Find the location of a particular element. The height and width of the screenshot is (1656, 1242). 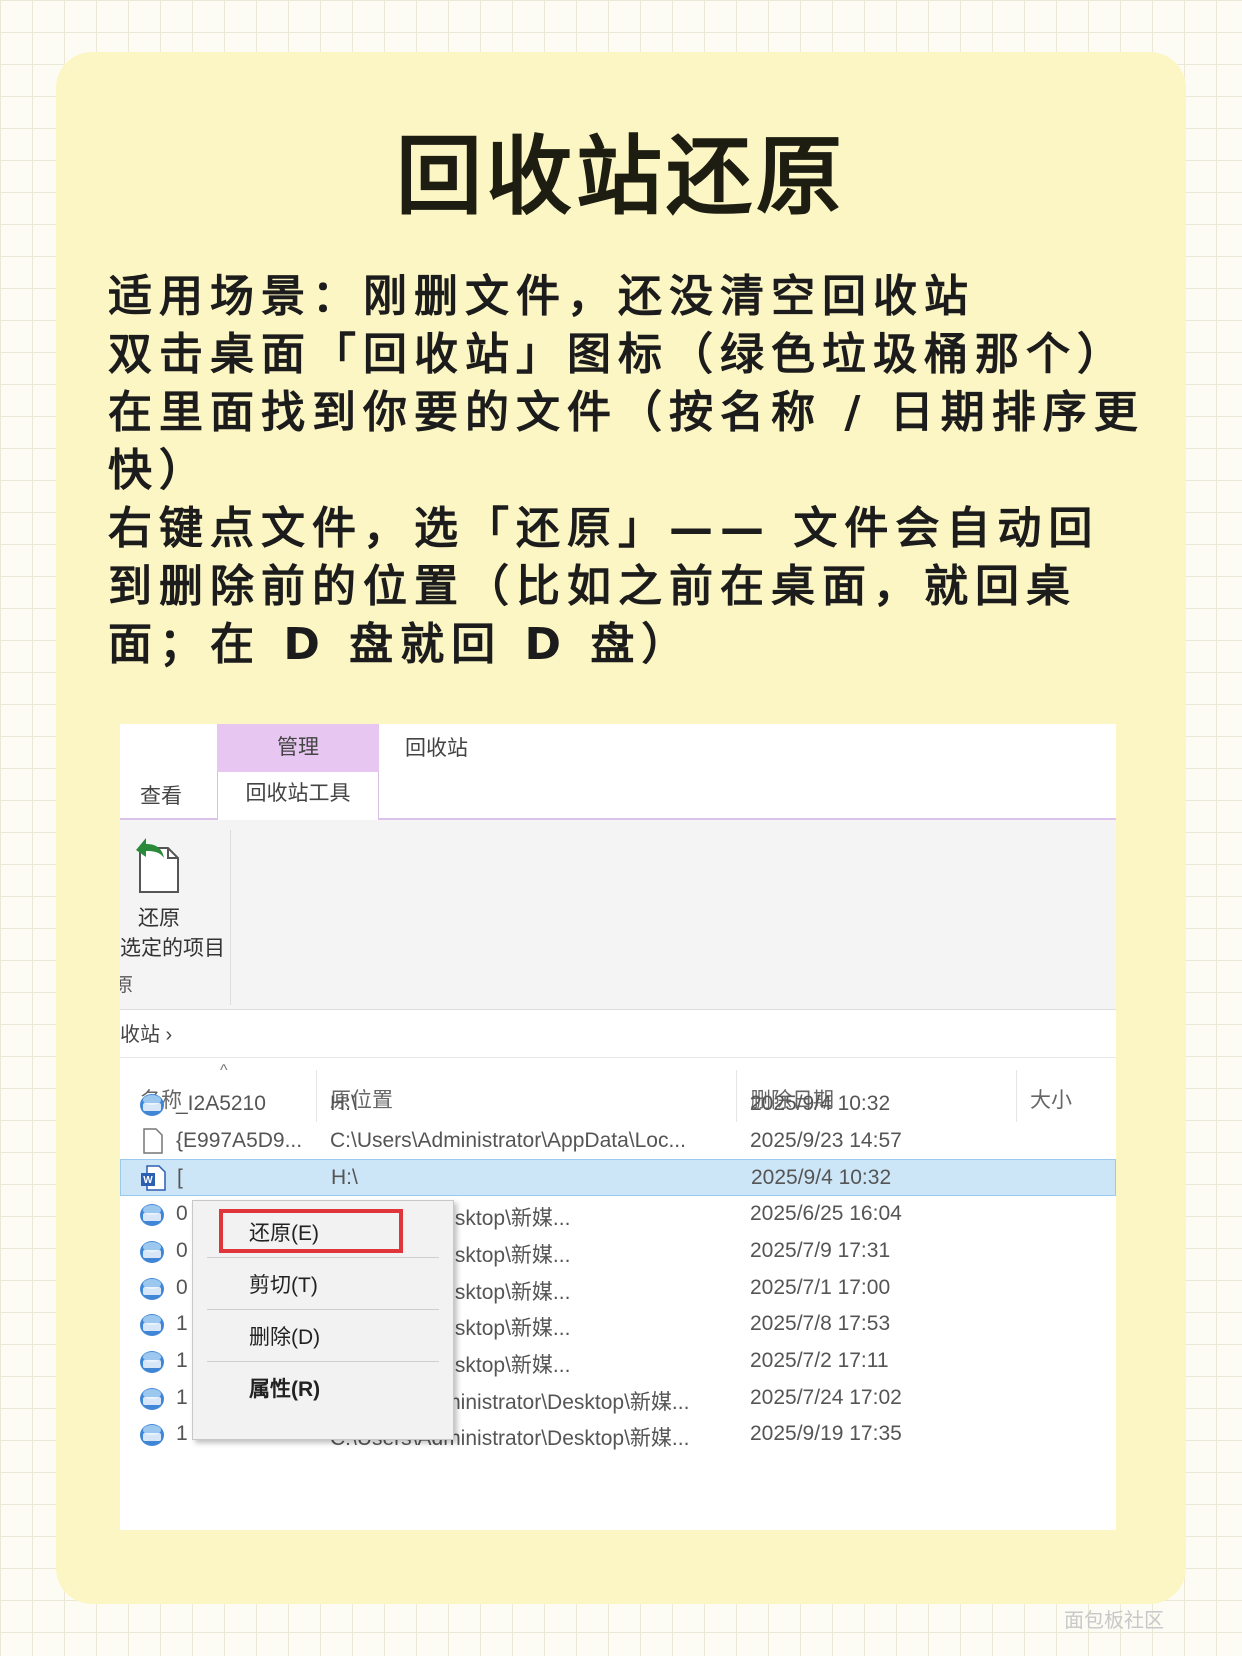

menu-item-properties: 属性(R) is located at coordinates (284, 1388).